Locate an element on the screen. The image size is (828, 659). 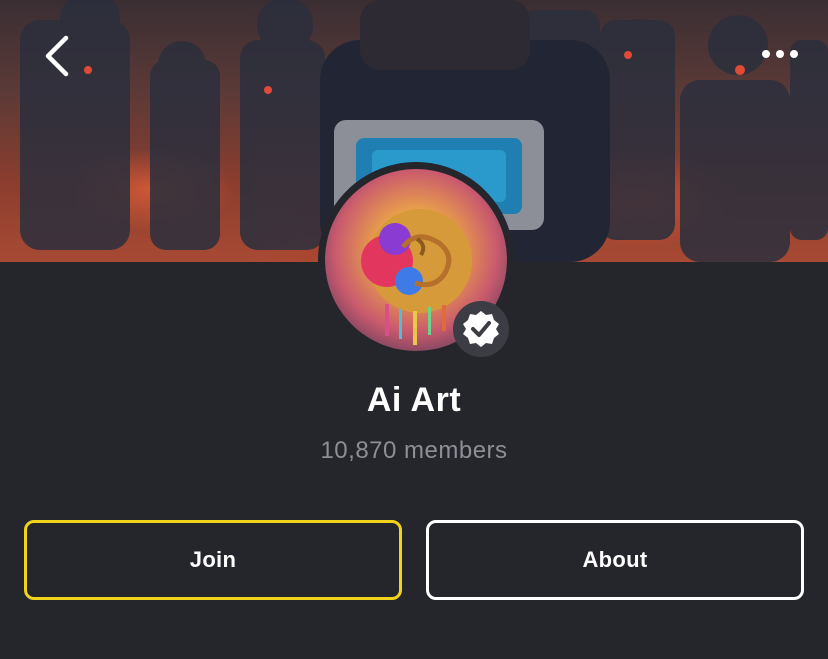
join-button-label: Join is located at coordinates (213, 559).